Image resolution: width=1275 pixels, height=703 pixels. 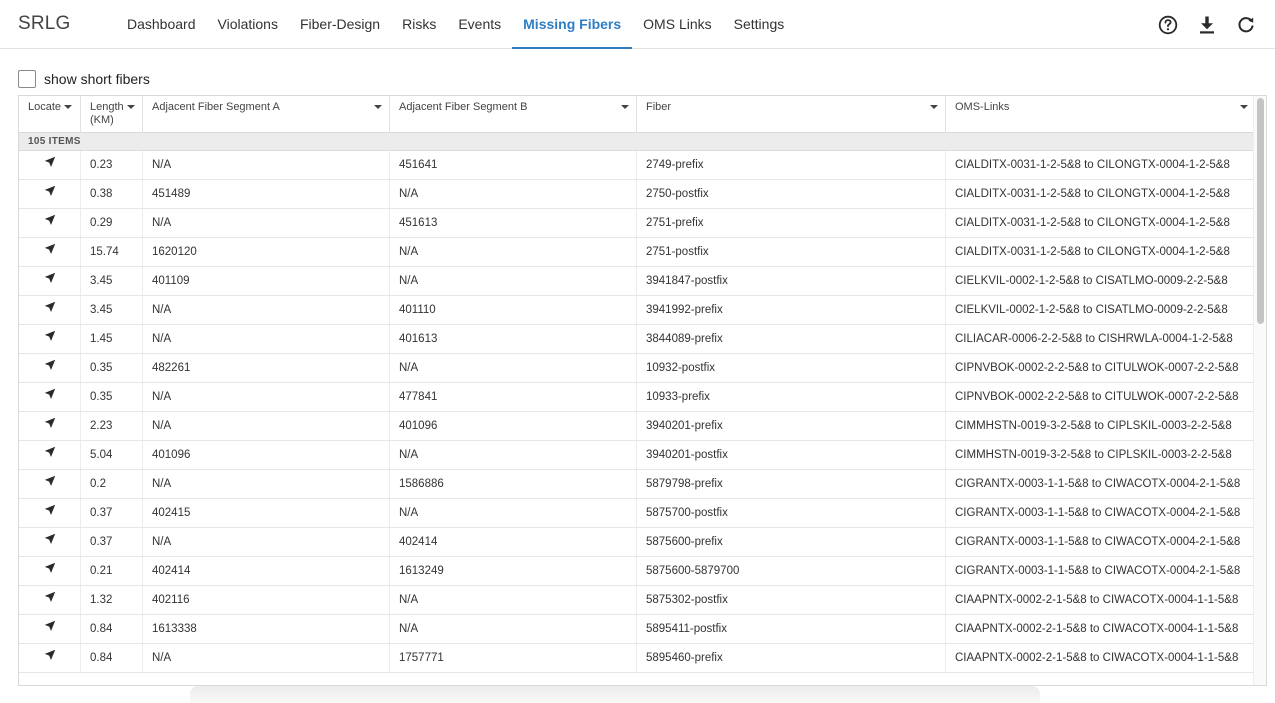 I want to click on column-header-fiber: Fiber, so click(x=791, y=114).